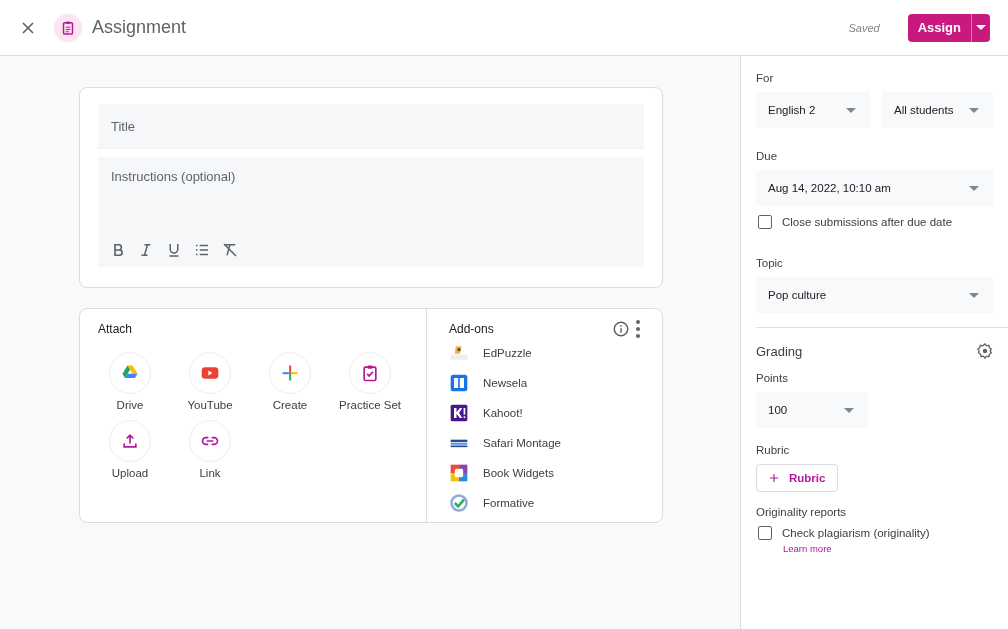  I want to click on class-select: English 2, so click(813, 110).